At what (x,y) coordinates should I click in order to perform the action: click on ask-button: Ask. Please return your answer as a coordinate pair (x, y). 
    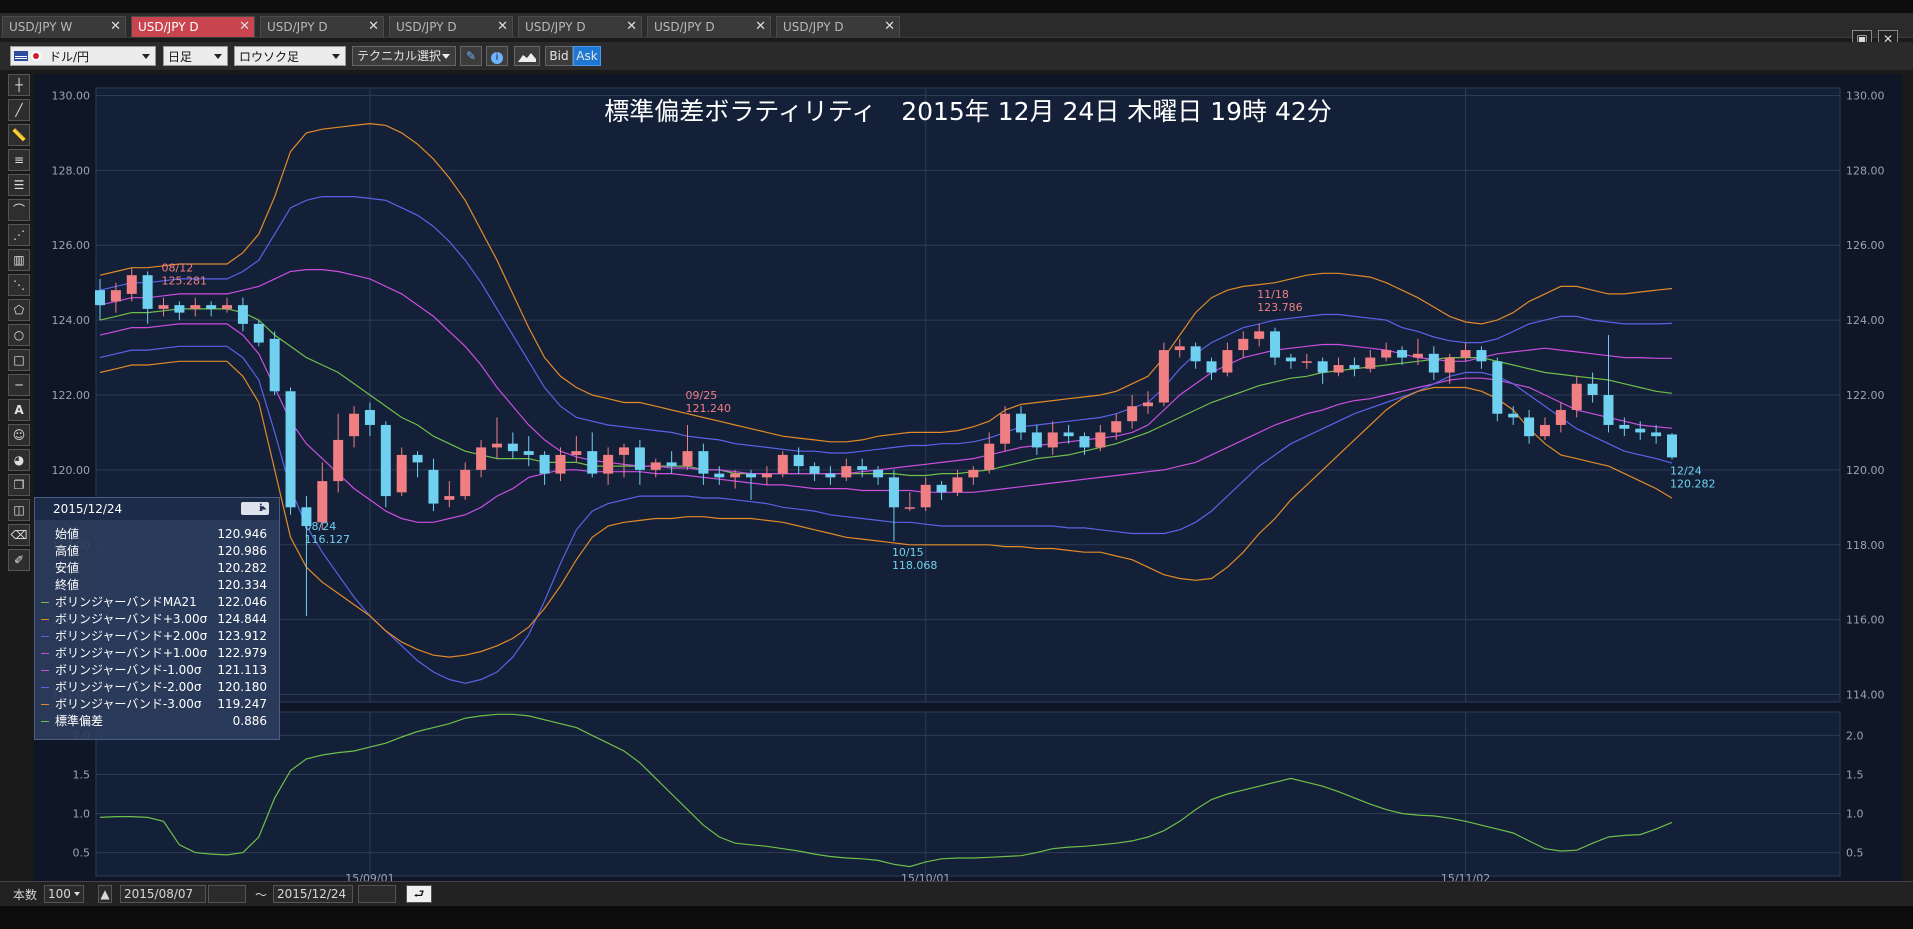
    Looking at the image, I should click on (587, 56).